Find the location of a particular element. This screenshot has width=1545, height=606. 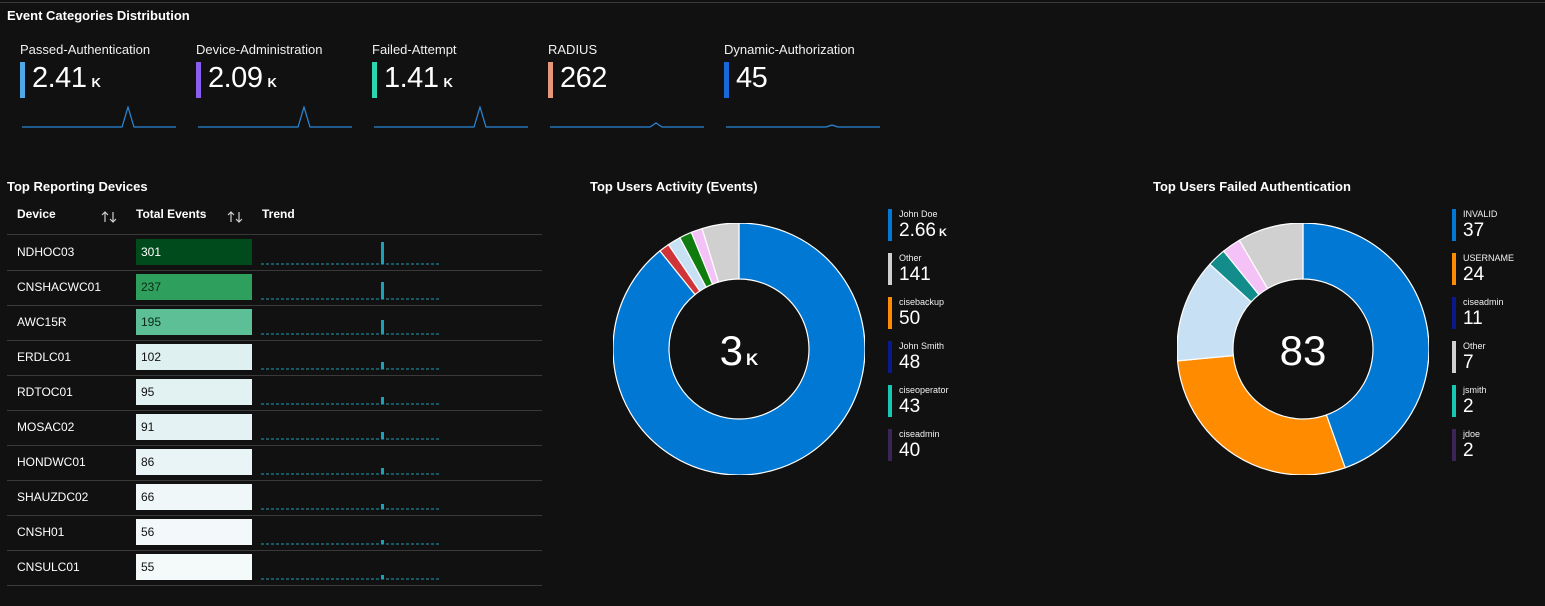

legend-suffix: K is located at coordinates (942, 233).